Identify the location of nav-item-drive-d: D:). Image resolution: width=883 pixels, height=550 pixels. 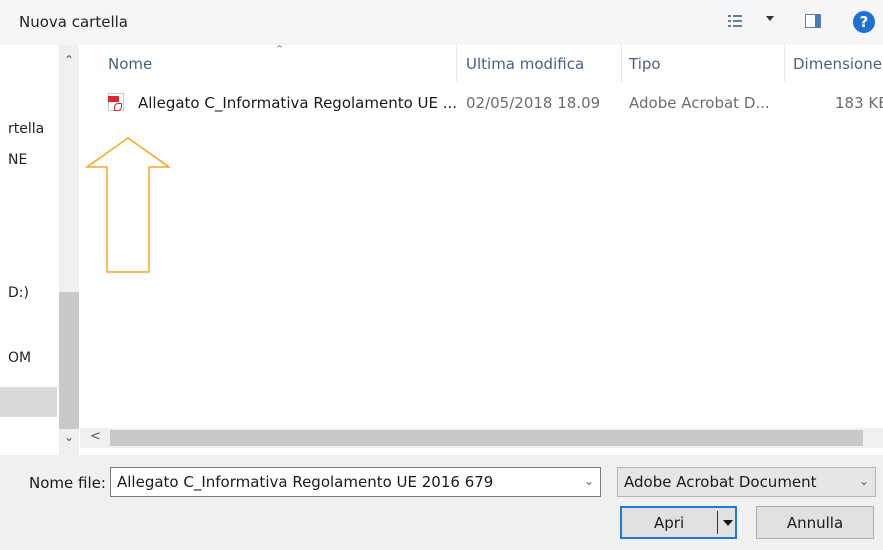
(18, 293).